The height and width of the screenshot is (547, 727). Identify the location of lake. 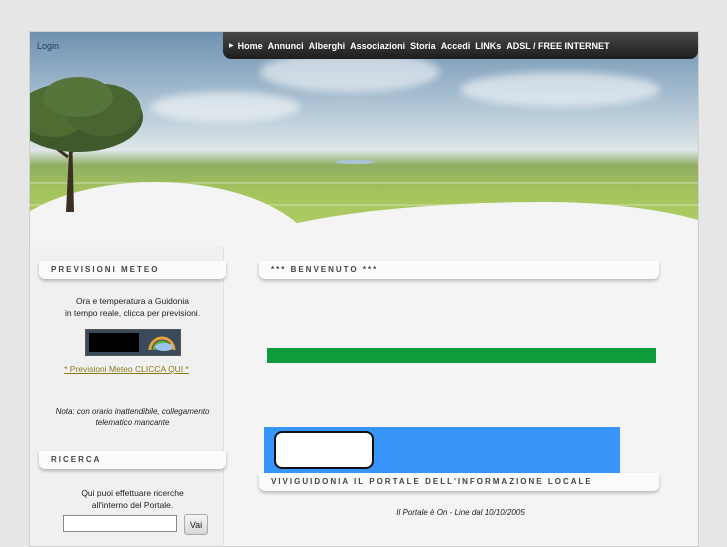
(355, 162).